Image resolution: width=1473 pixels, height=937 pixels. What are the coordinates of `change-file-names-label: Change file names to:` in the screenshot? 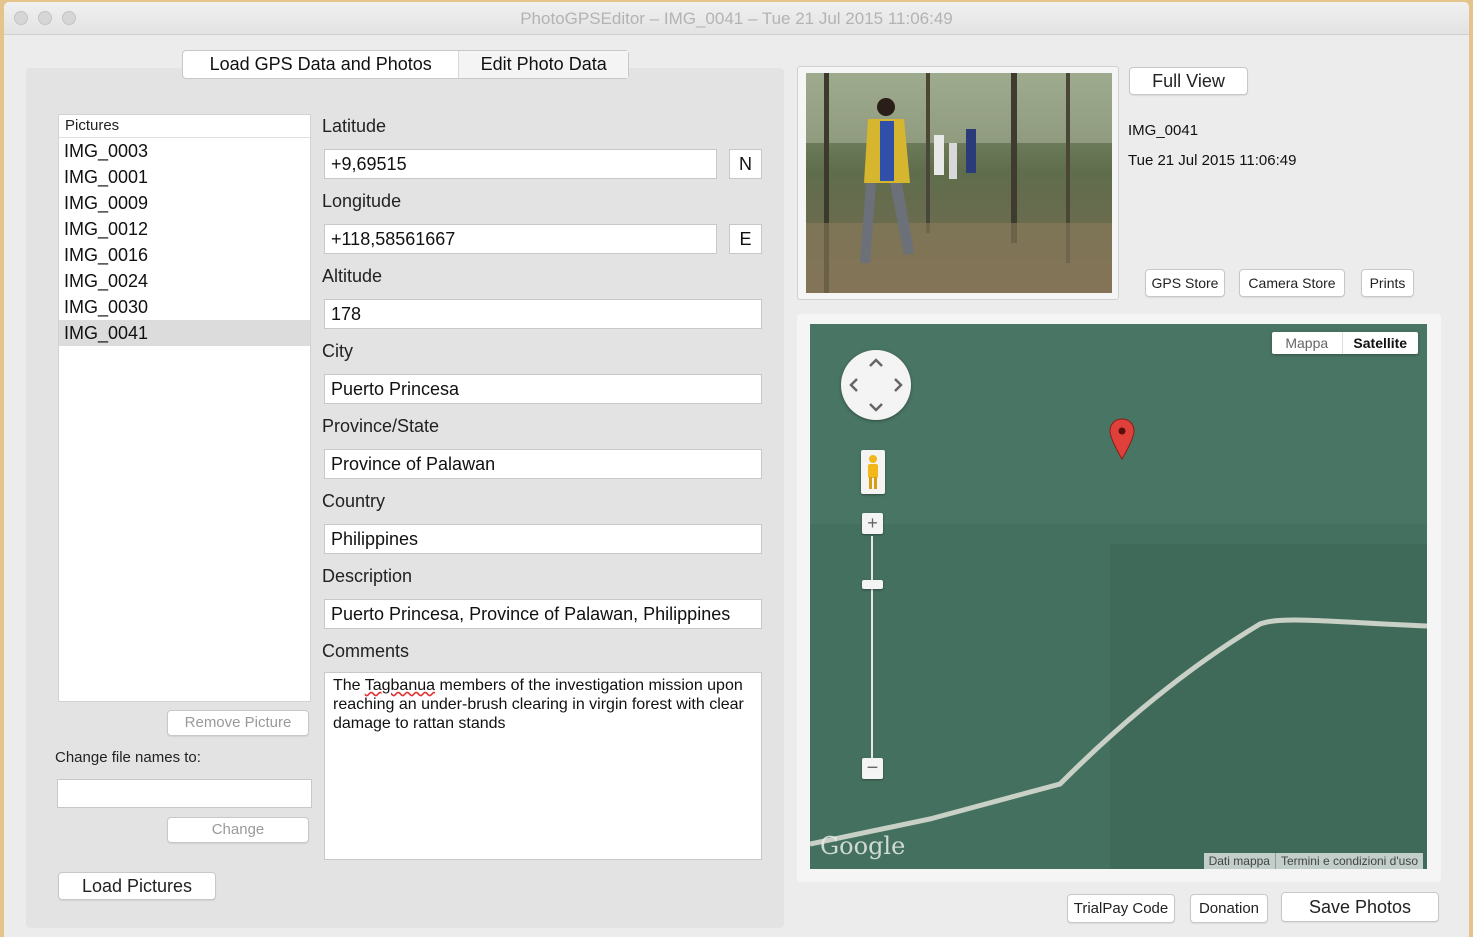 It's located at (128, 757).